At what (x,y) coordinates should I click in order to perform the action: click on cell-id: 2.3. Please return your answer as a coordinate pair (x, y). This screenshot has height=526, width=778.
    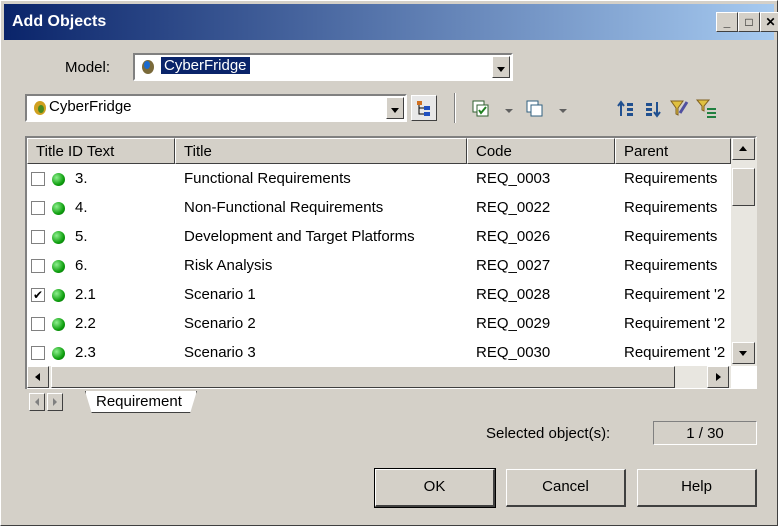
    Looking at the image, I should click on (85, 352).